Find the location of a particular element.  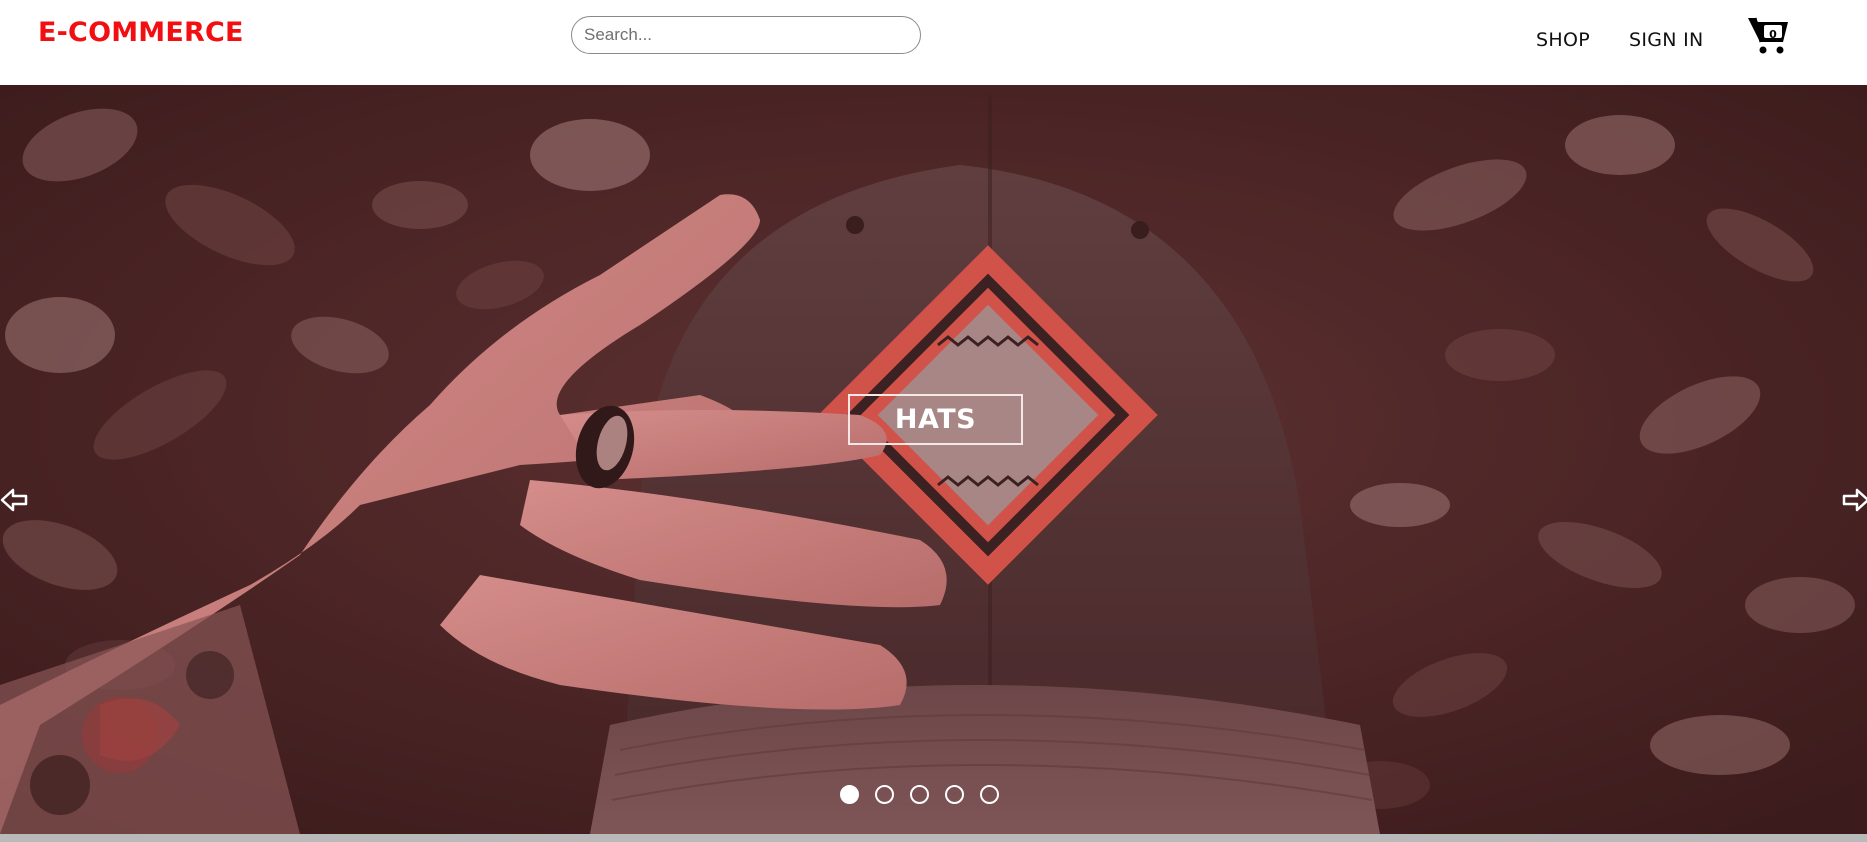

page-bottom-divider is located at coordinates (933, 838).